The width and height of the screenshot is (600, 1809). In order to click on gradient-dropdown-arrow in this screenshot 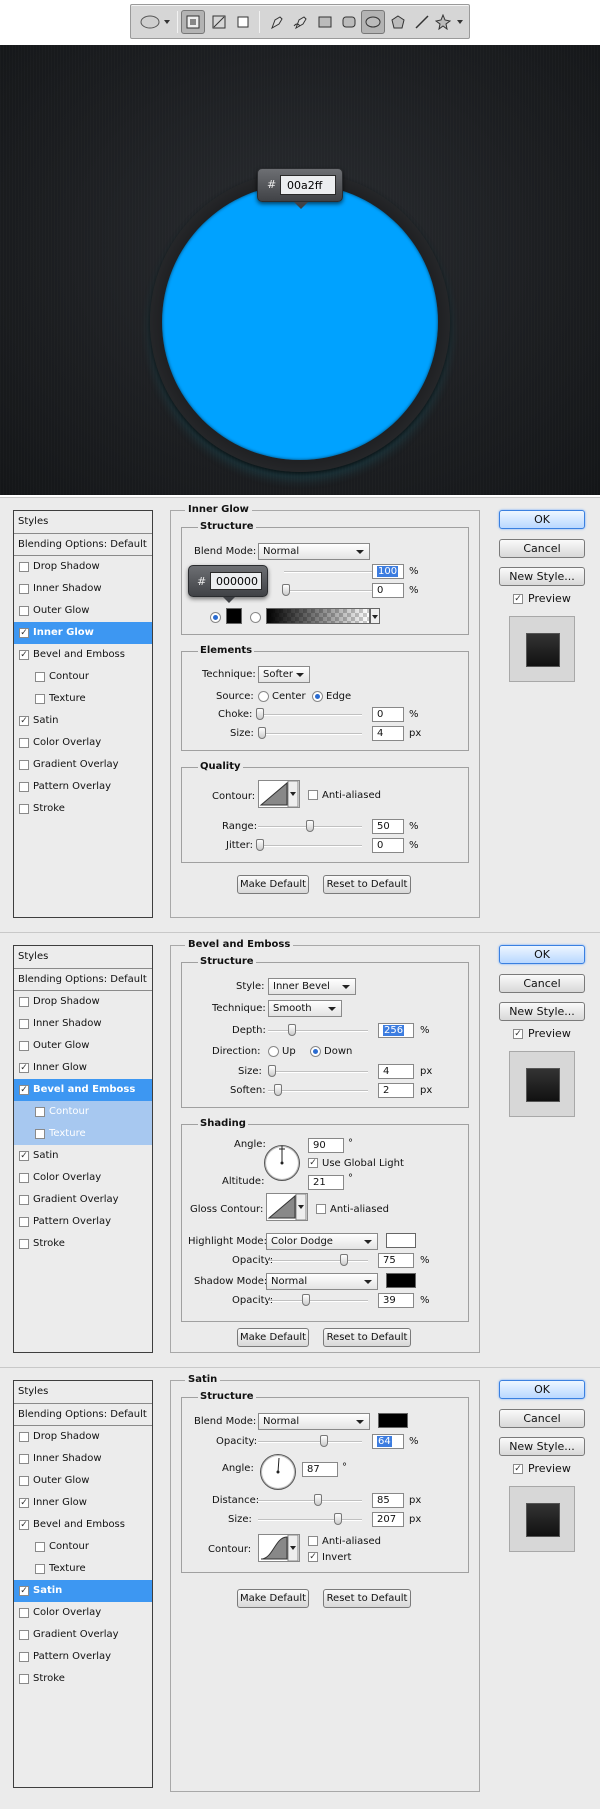, I will do `click(375, 616)`.